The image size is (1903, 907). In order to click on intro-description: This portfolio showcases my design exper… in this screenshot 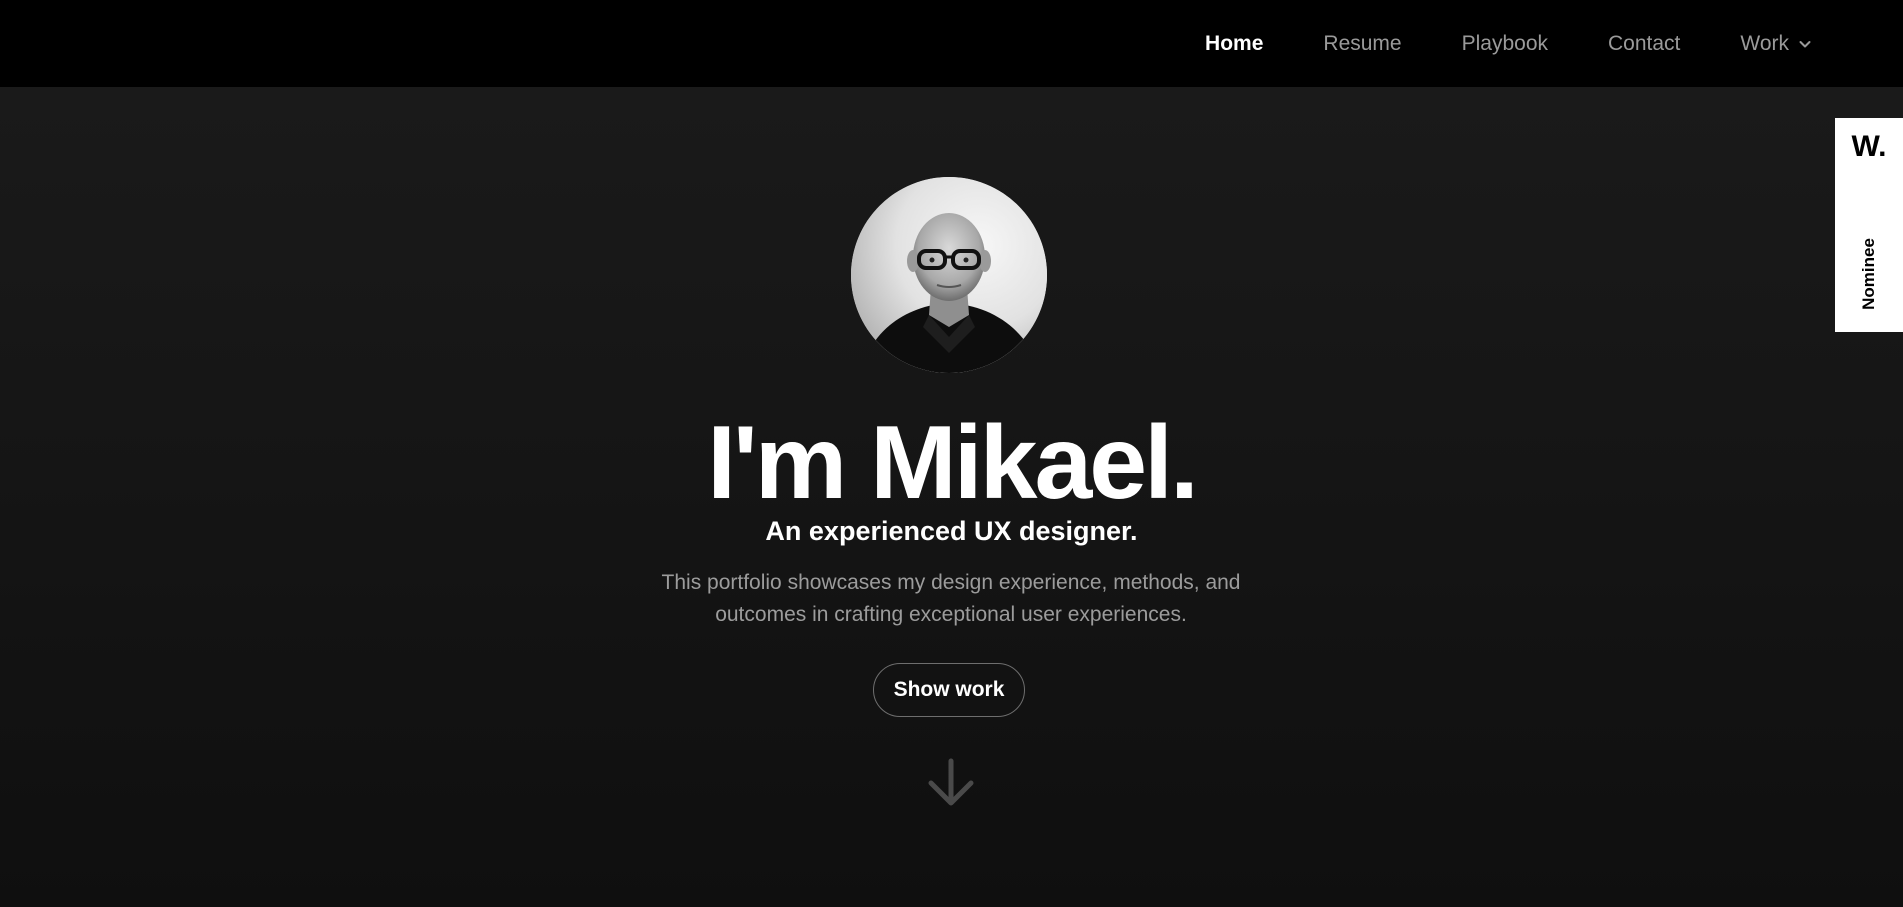, I will do `click(951, 598)`.